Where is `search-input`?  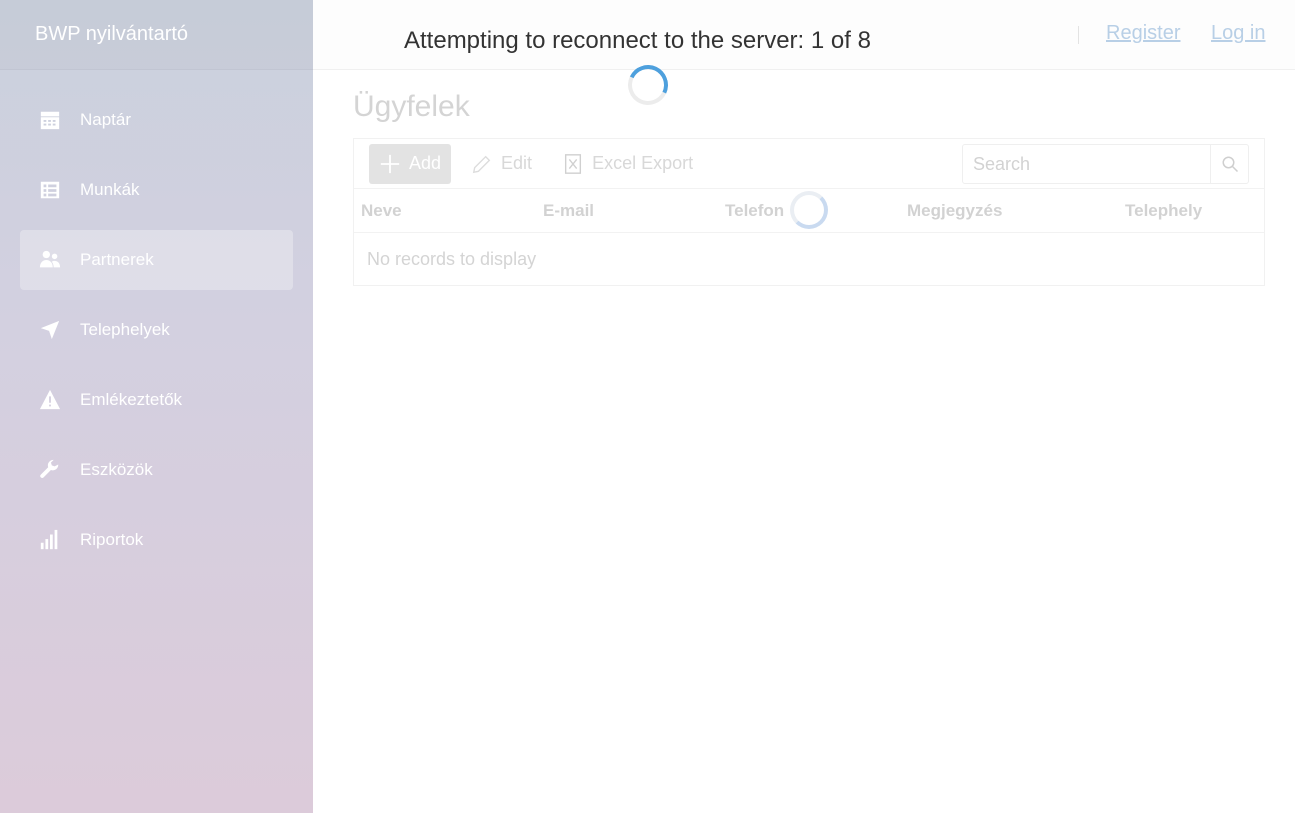 search-input is located at coordinates (1086, 164).